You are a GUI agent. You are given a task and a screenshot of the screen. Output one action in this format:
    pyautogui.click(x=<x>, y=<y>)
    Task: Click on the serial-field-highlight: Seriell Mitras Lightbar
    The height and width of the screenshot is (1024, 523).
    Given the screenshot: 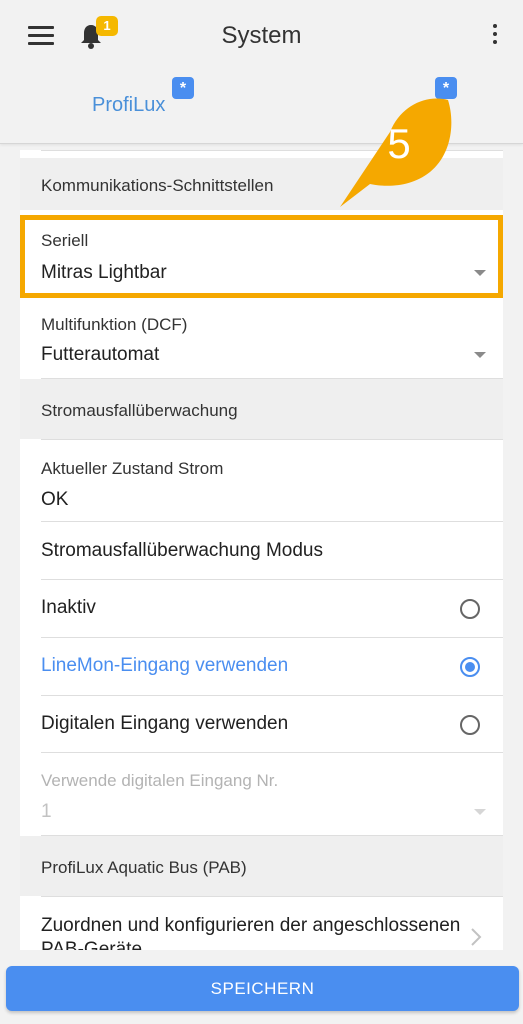 What is the action you would take?
    pyautogui.click(x=261, y=256)
    